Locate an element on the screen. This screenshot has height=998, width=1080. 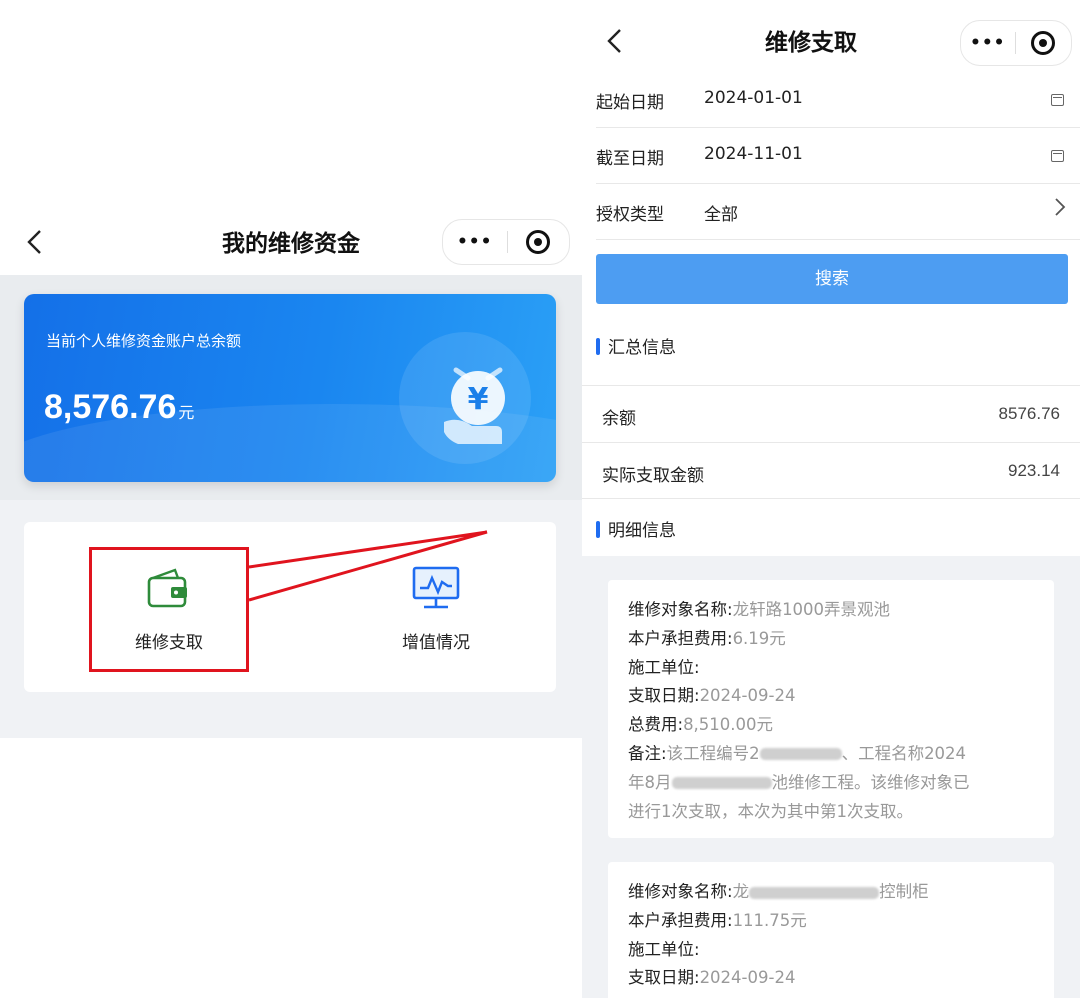
auth-type-value: 全部 is located at coordinates (721, 212).